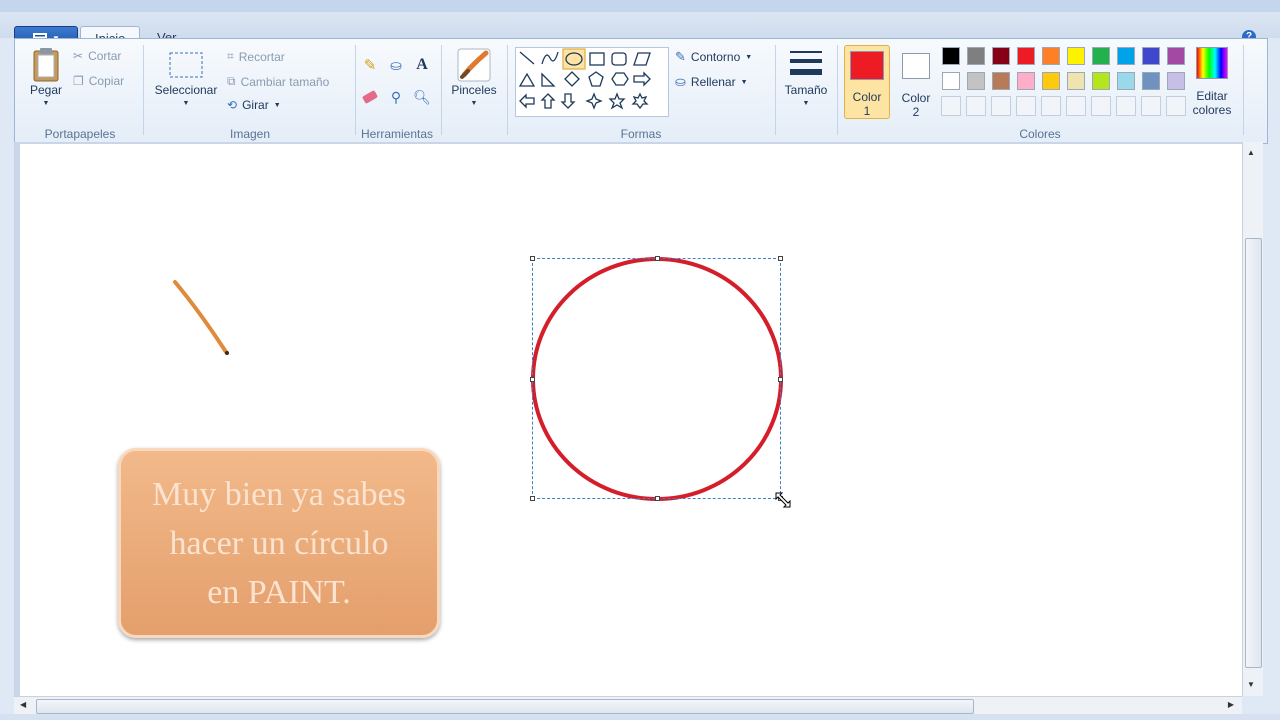  I want to click on scroll-down-icon: ▼, so click(1251, 684).